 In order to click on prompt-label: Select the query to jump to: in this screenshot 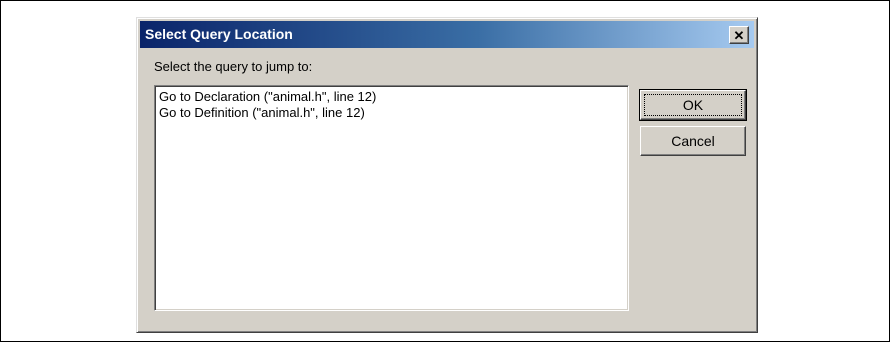, I will do `click(233, 66)`.